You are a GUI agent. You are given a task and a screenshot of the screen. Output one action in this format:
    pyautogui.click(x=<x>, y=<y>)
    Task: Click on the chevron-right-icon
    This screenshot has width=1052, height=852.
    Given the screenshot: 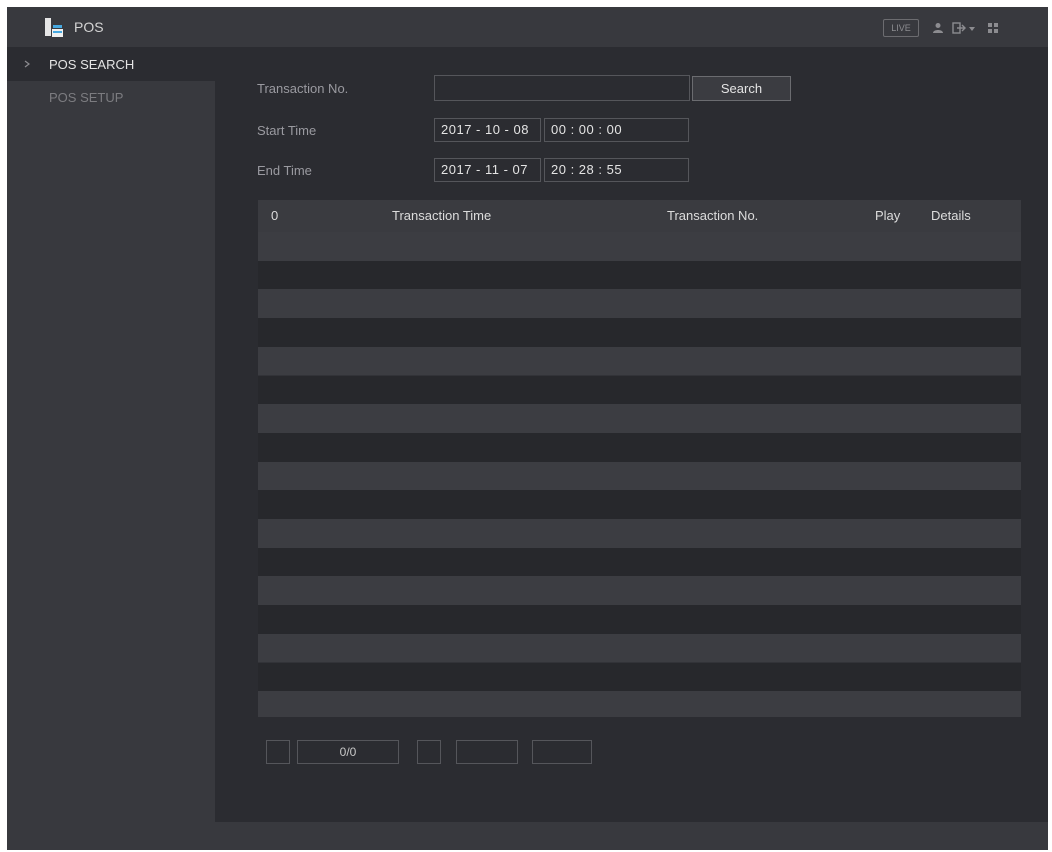 What is the action you would take?
    pyautogui.click(x=27, y=64)
    